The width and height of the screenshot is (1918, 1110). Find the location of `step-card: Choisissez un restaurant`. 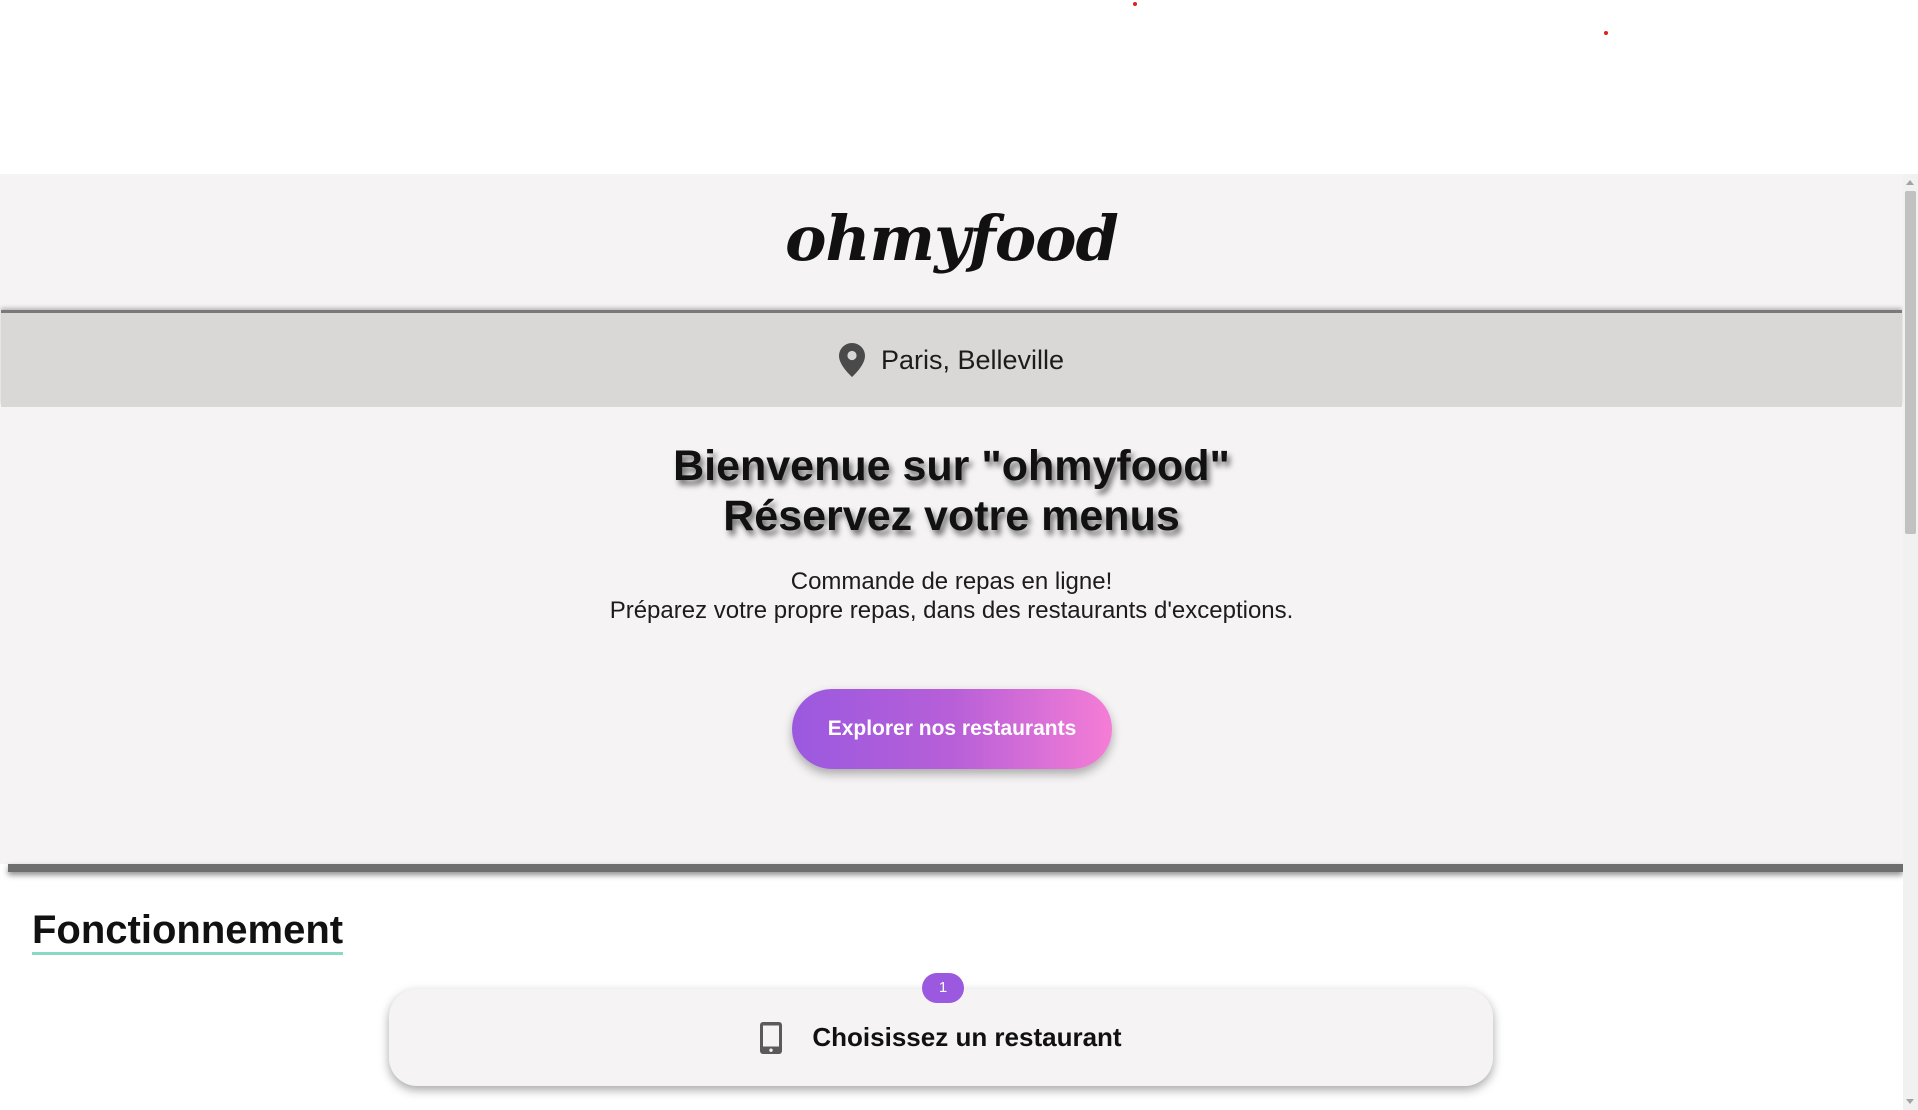

step-card: Choisissez un restaurant is located at coordinates (941, 1037).